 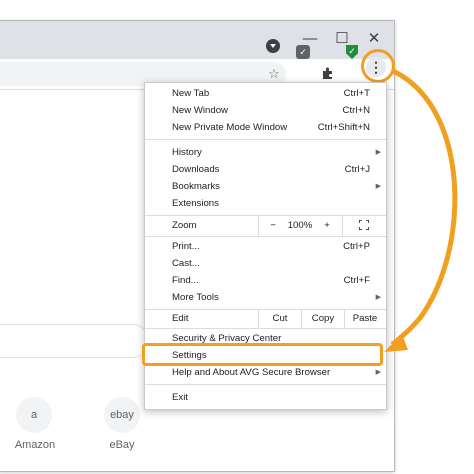 What do you see at coordinates (265, 94) in the screenshot?
I see `menu-item-new-tab: New Tab Ctrl+T` at bounding box center [265, 94].